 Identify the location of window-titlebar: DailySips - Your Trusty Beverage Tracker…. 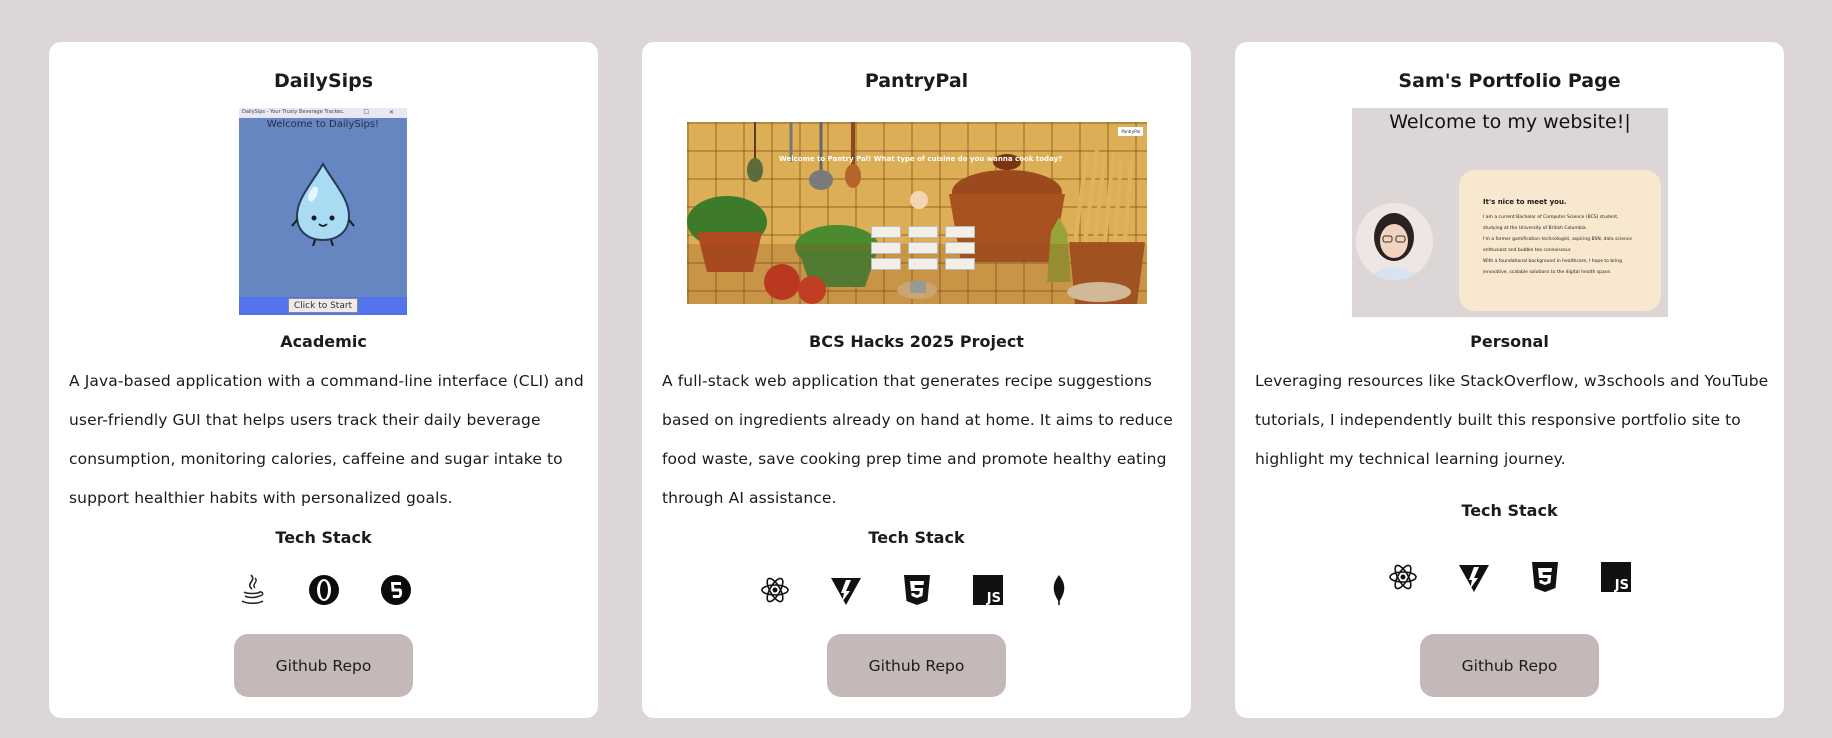
(323, 113).